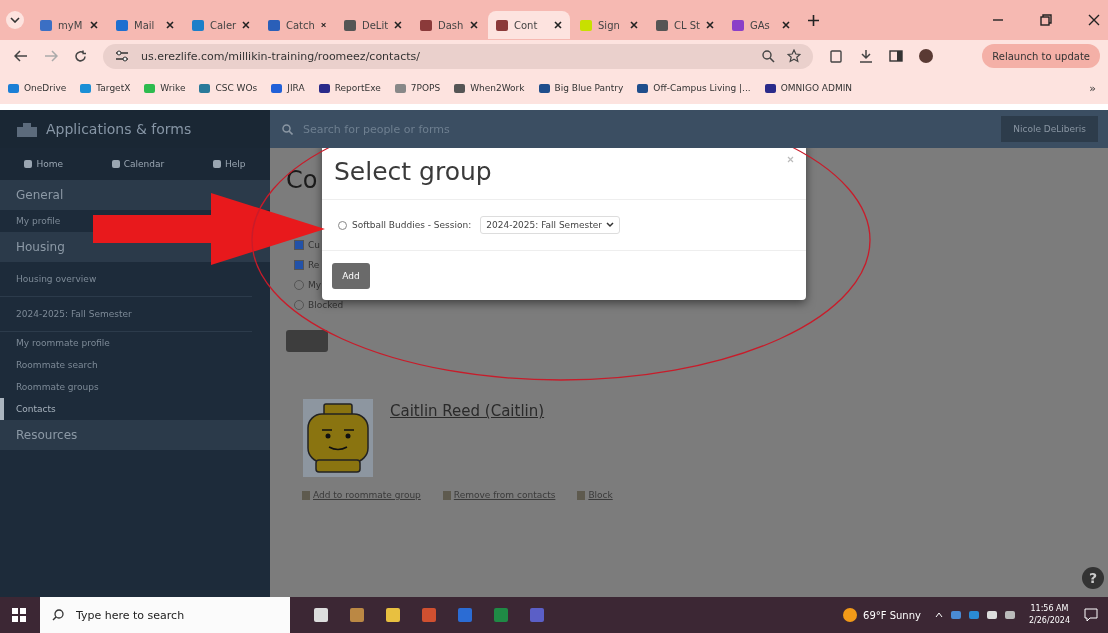 The image size is (1108, 633). What do you see at coordinates (529, 25) in the screenshot?
I see `browser-tab: Cont` at bounding box center [529, 25].